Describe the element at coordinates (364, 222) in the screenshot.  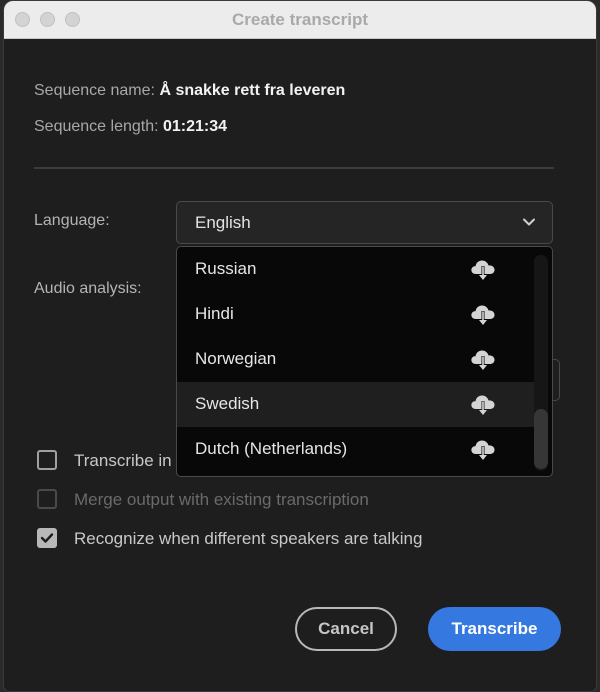
I see `language-select: English` at that location.